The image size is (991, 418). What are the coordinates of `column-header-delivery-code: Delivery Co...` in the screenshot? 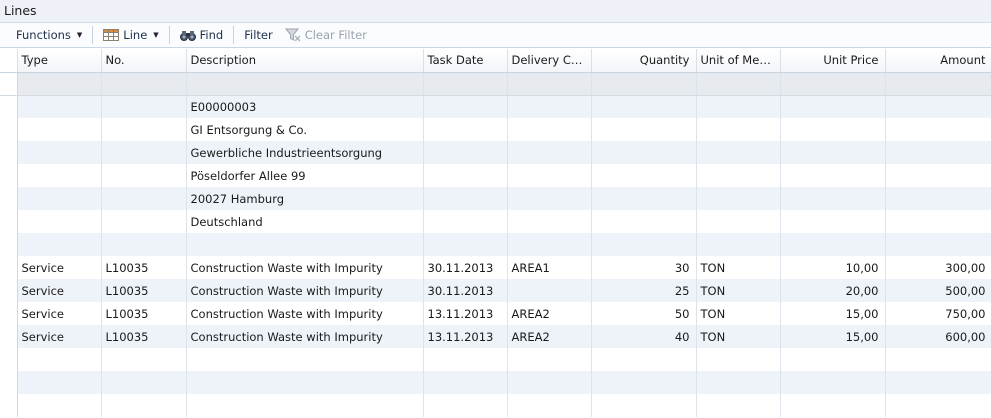 It's located at (549, 61).